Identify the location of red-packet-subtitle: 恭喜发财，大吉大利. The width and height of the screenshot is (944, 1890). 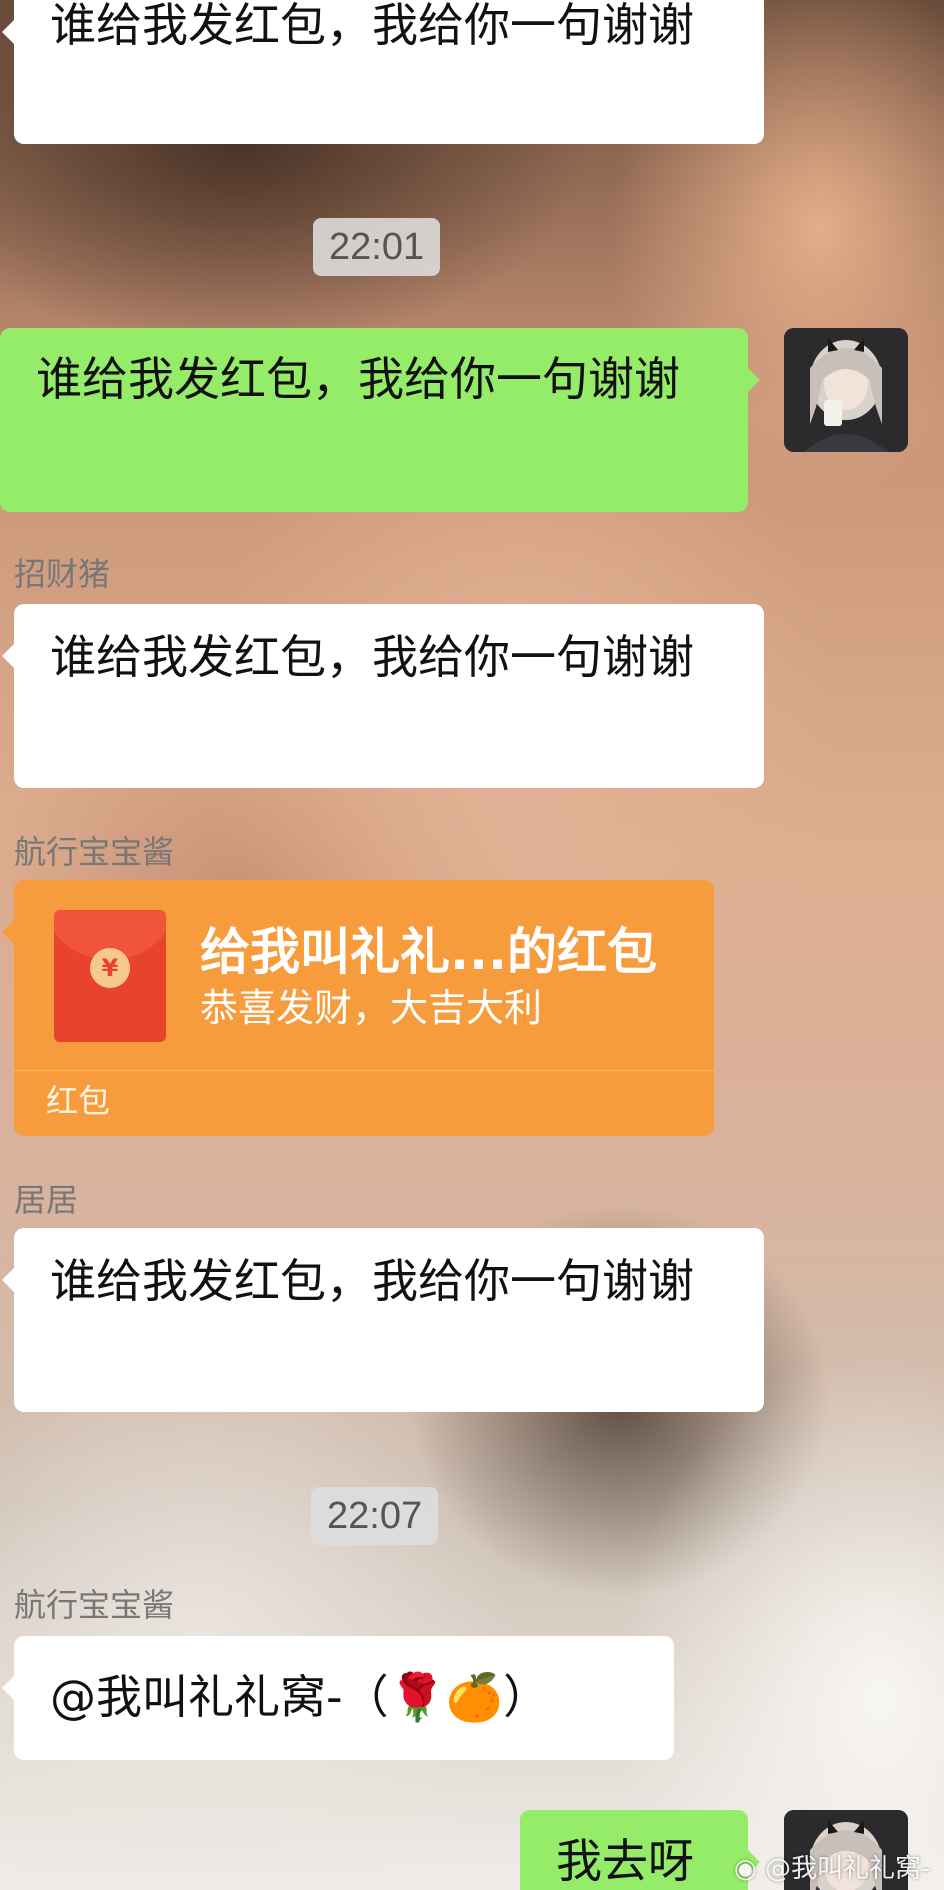
(371, 1008).